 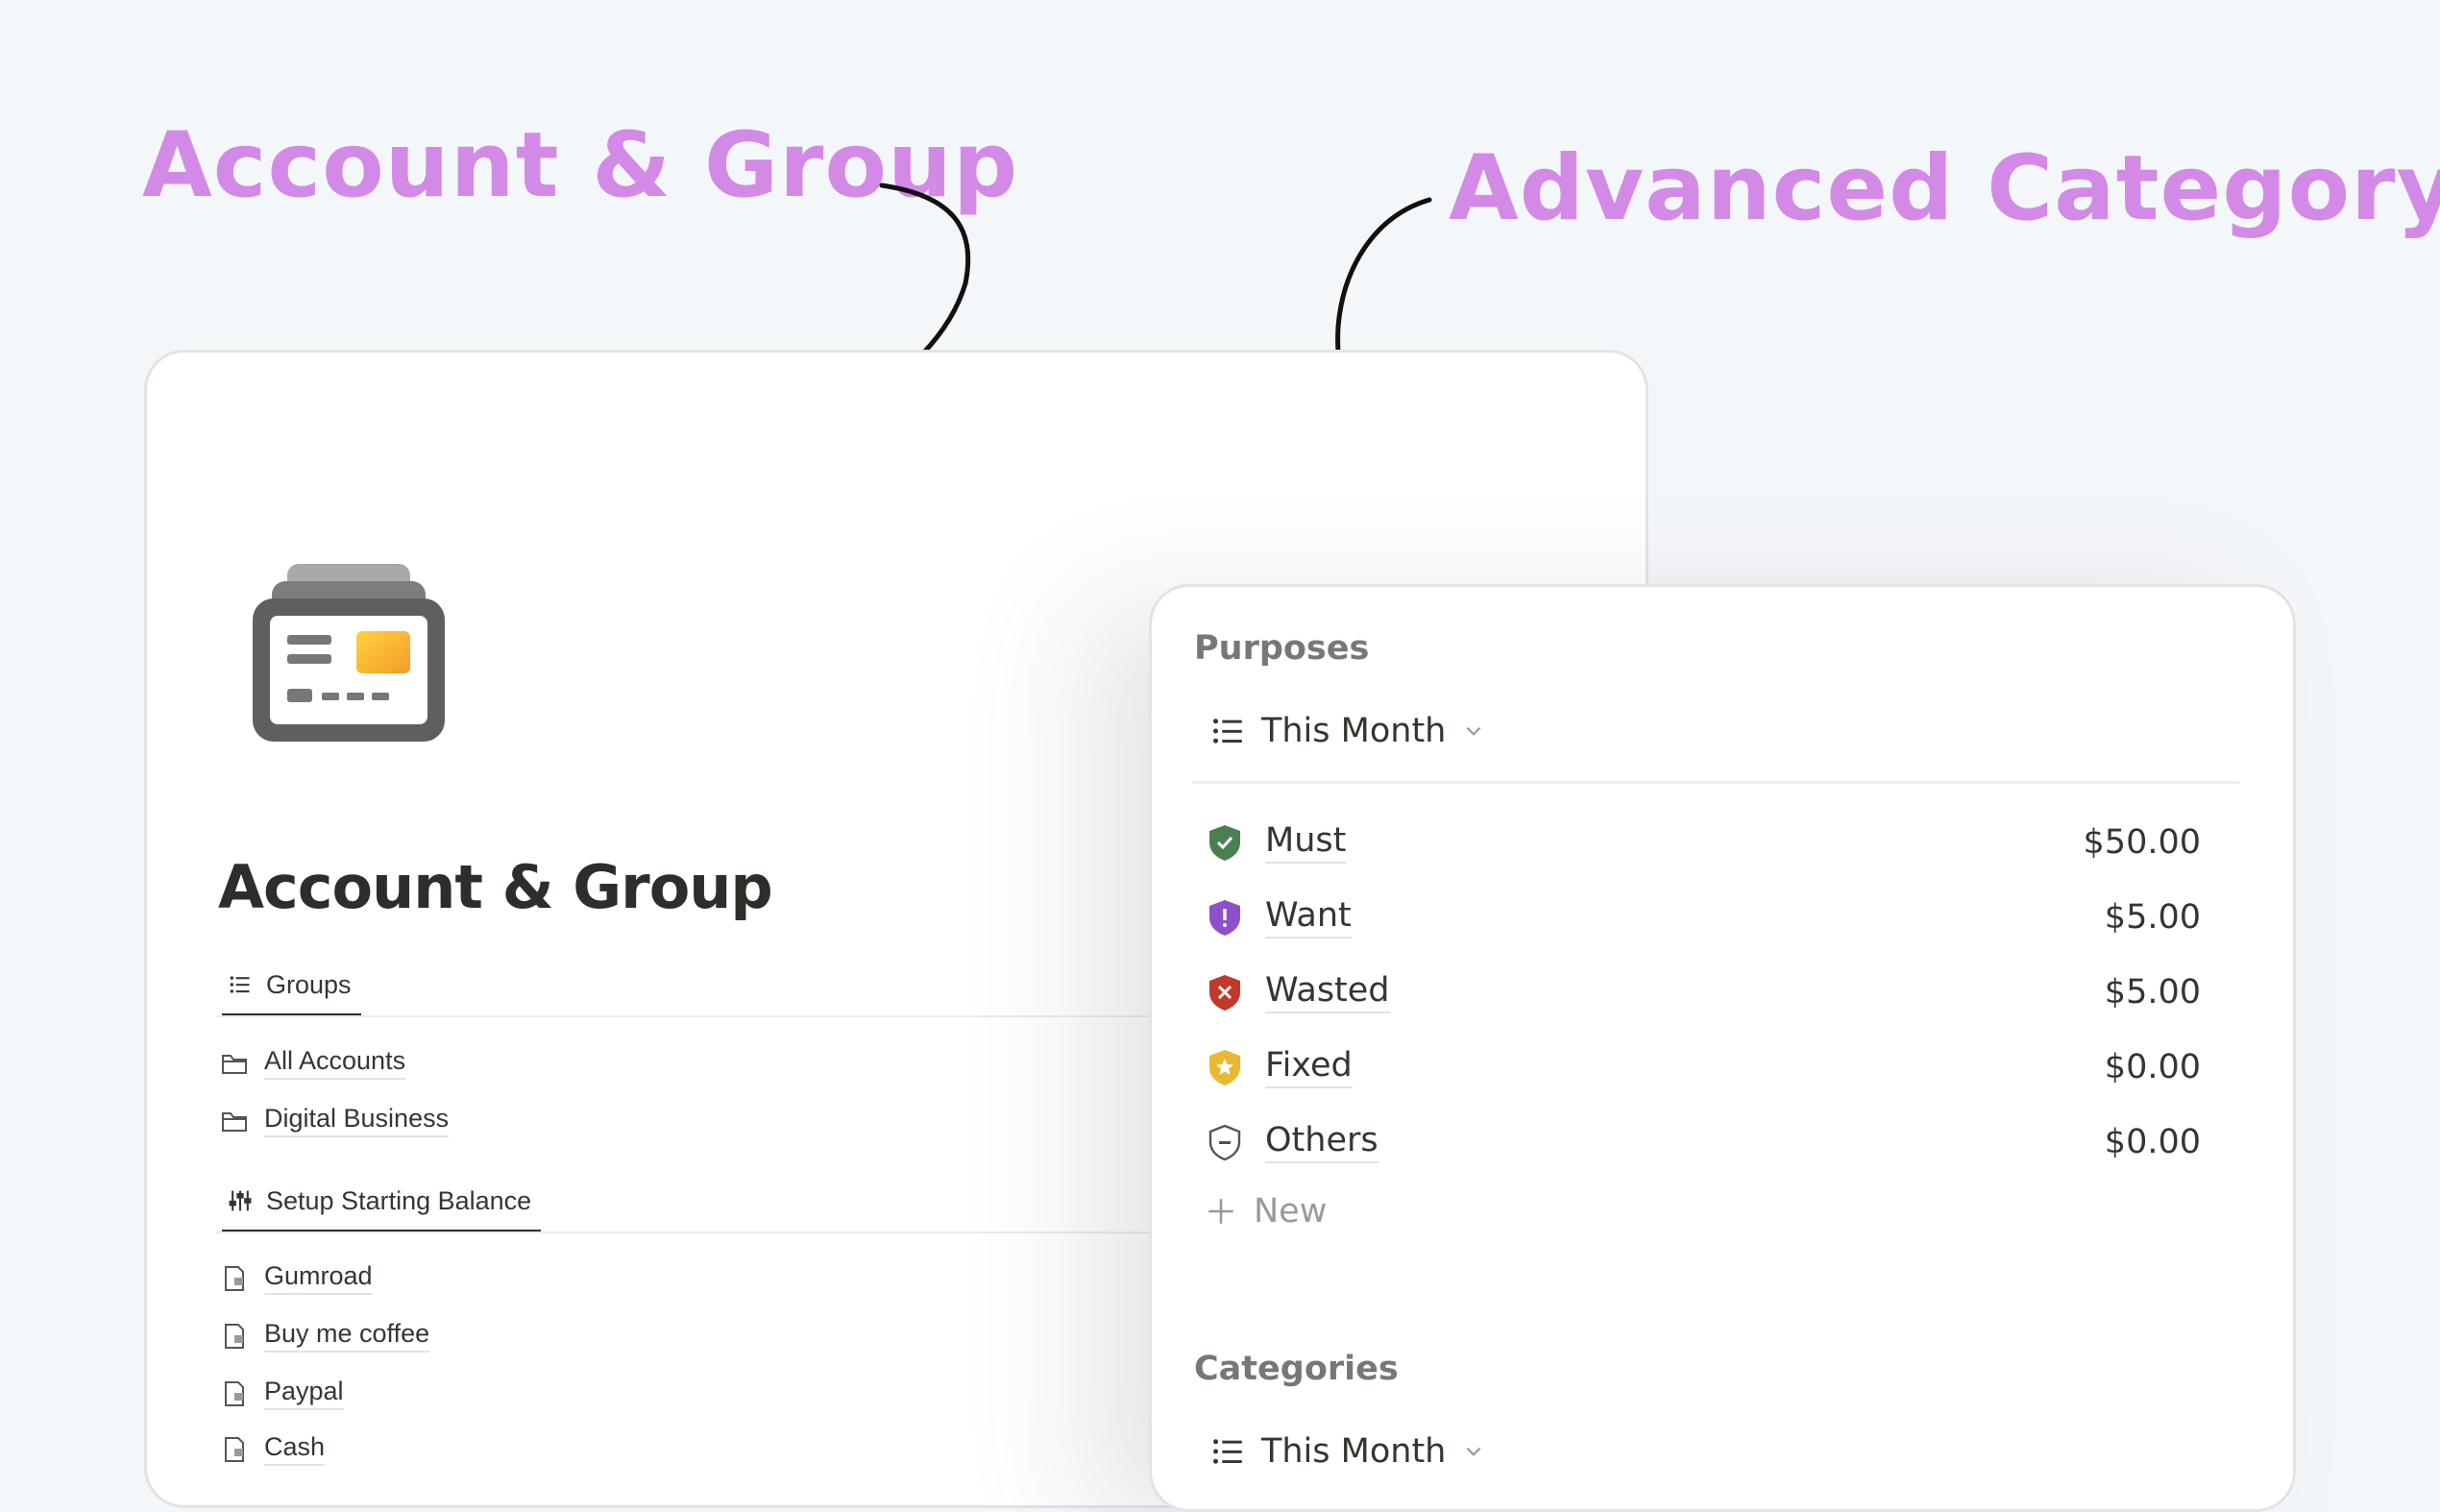 What do you see at coordinates (1327, 992) in the screenshot?
I see `purpose-name: Wasted` at bounding box center [1327, 992].